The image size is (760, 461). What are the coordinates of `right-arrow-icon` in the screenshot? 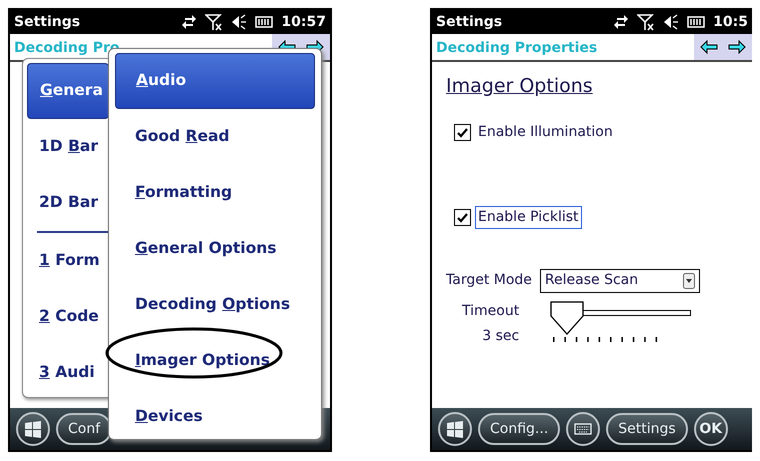 It's located at (737, 47).